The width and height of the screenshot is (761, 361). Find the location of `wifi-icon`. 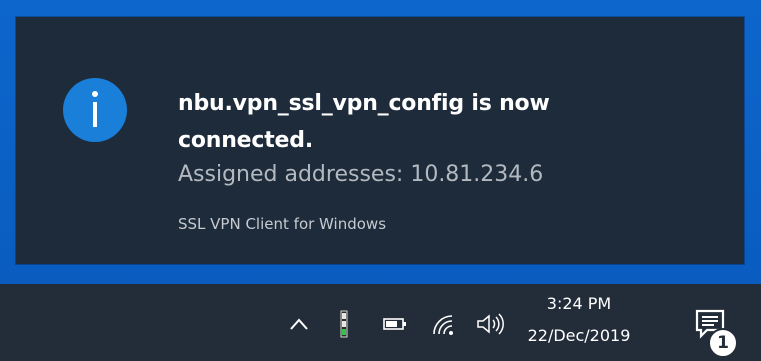

wifi-icon is located at coordinates (443, 324).